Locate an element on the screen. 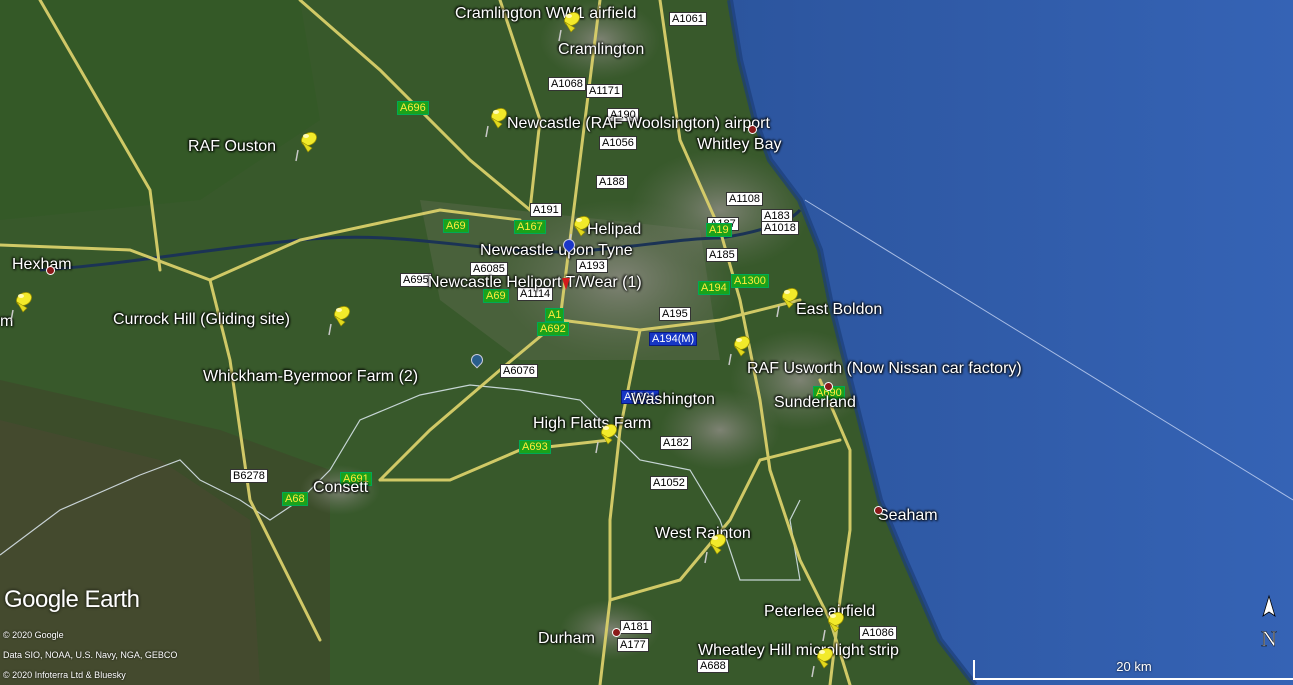  north-label: N is located at coordinates (1269, 638).